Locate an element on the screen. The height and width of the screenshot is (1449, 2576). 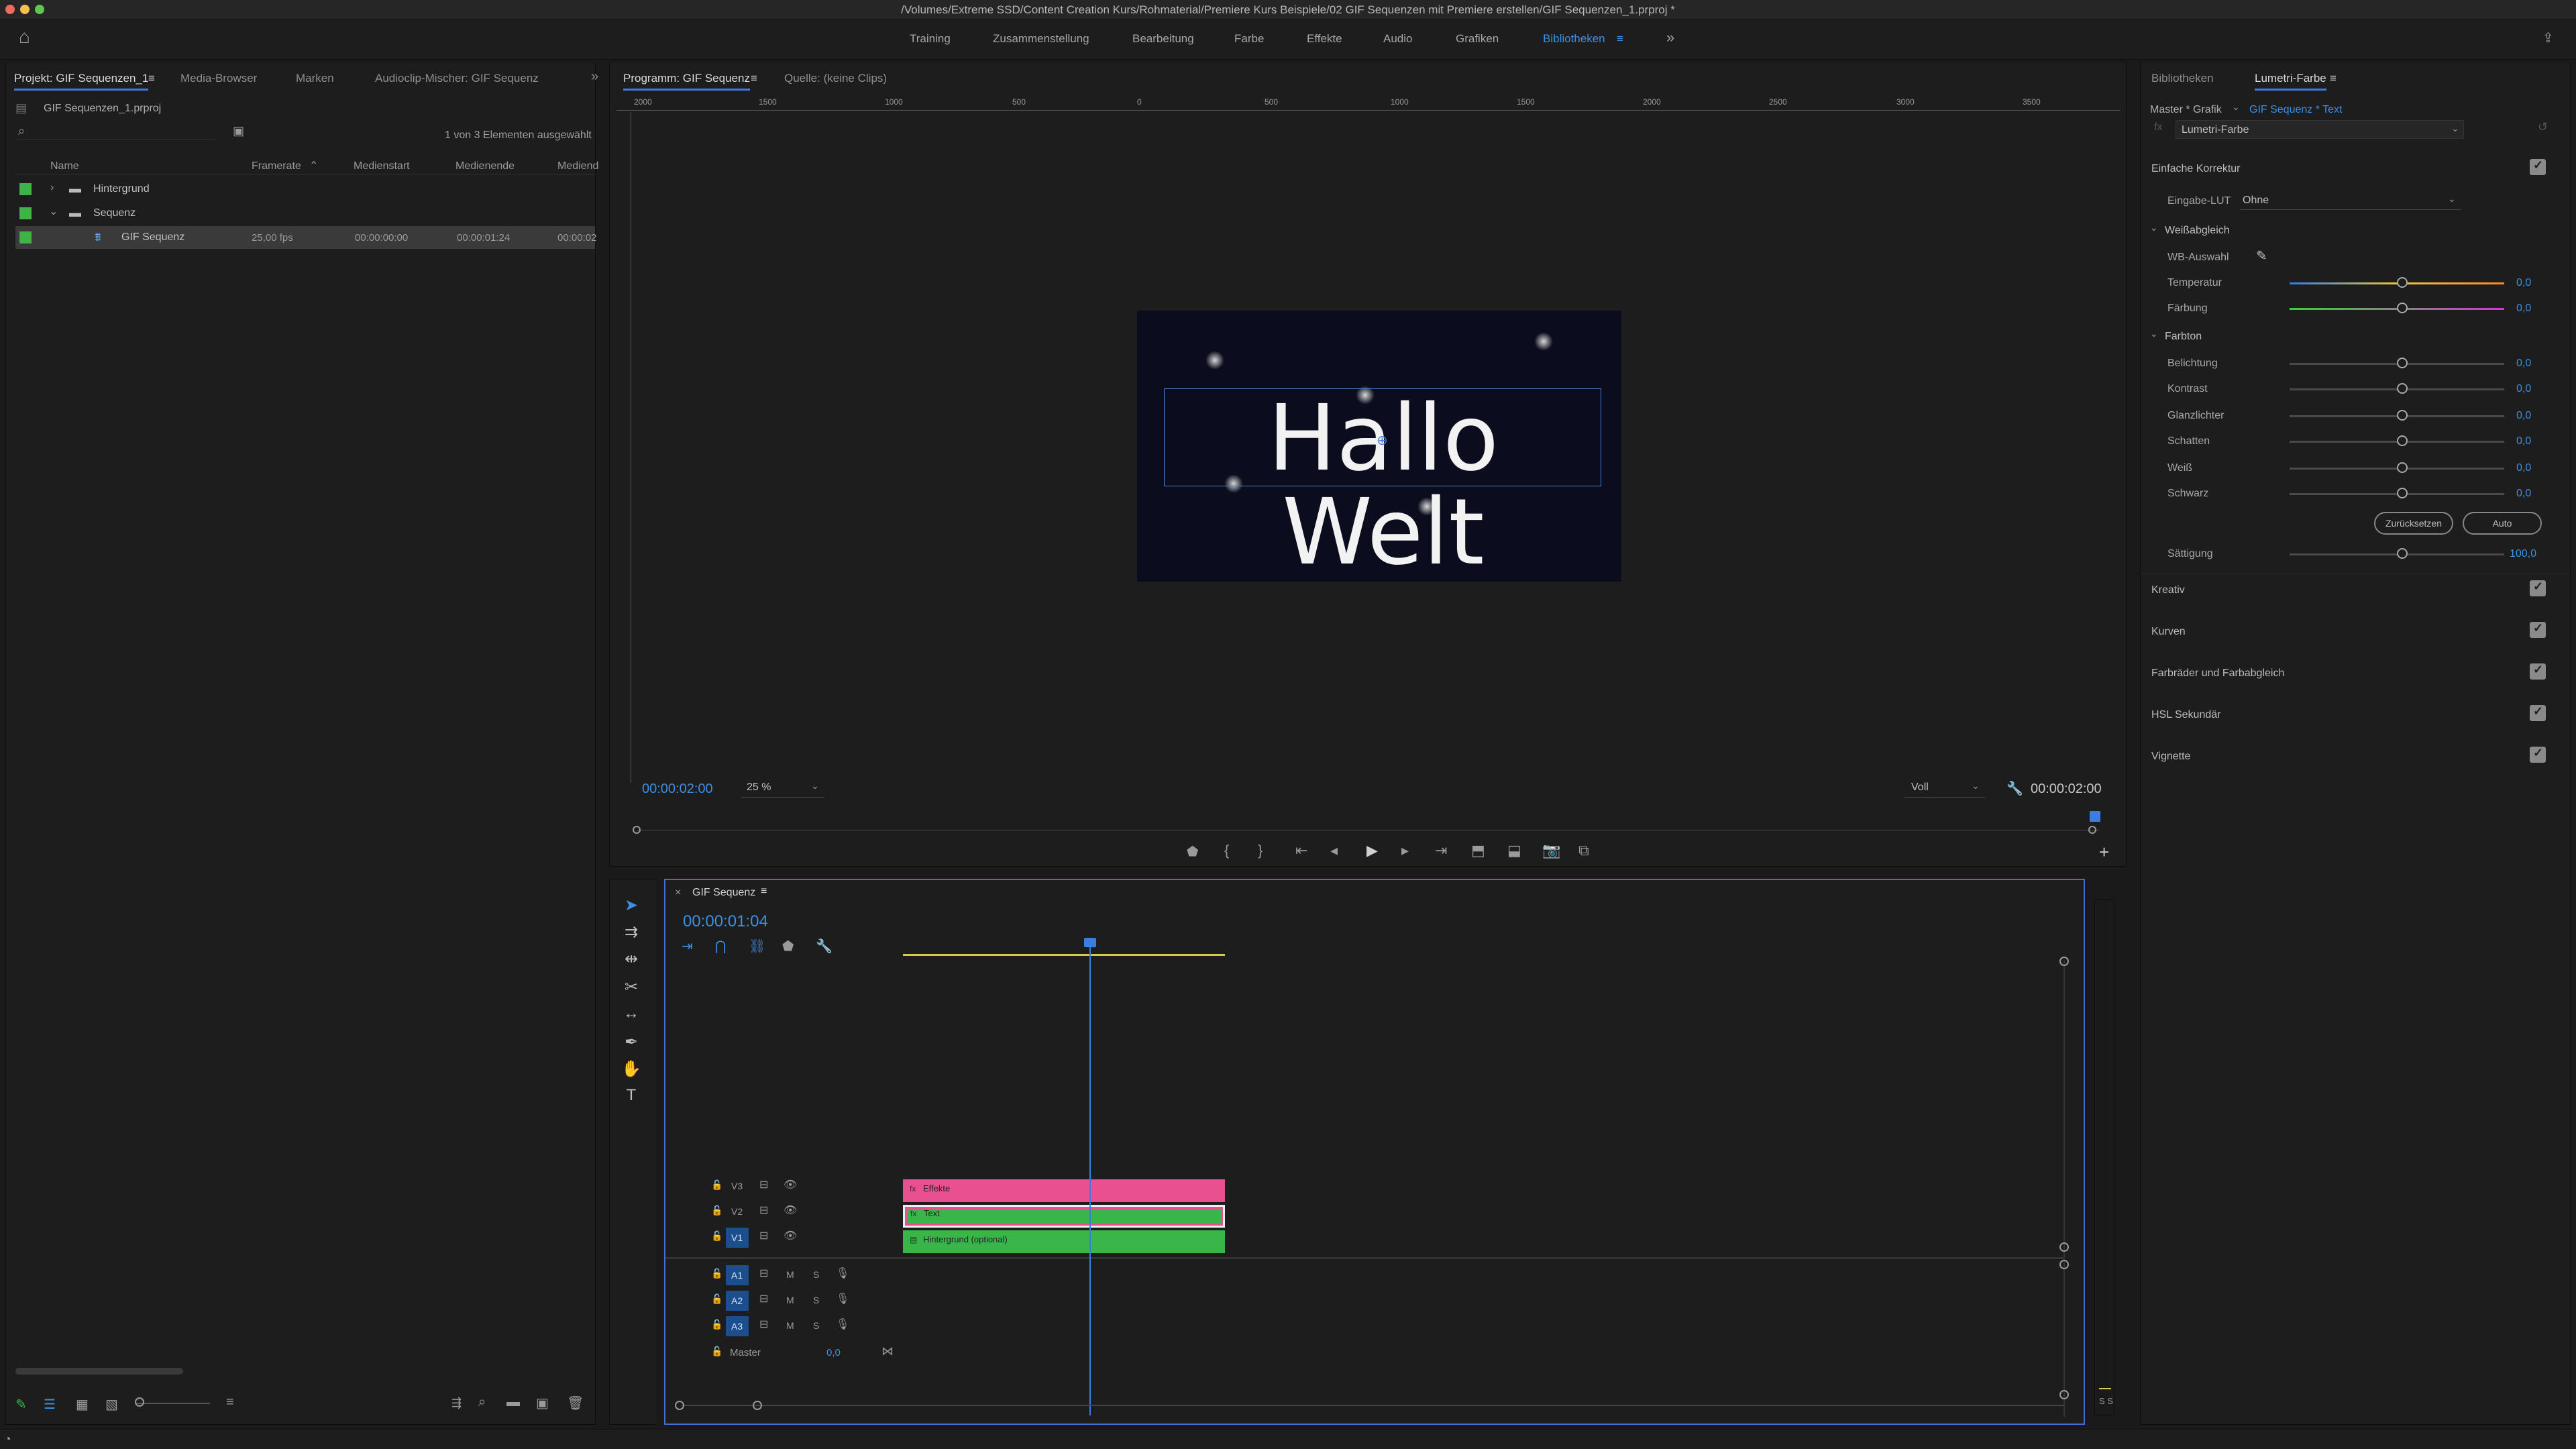
lift-icon: ⬒ is located at coordinates (1478, 850).